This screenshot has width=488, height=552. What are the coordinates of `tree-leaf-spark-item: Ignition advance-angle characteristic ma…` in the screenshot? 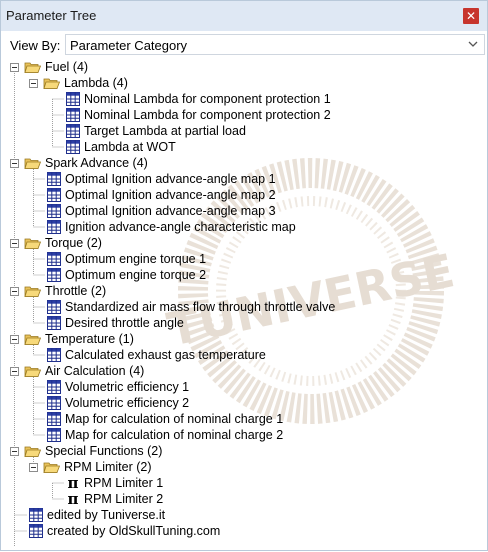 It's located at (171, 227).